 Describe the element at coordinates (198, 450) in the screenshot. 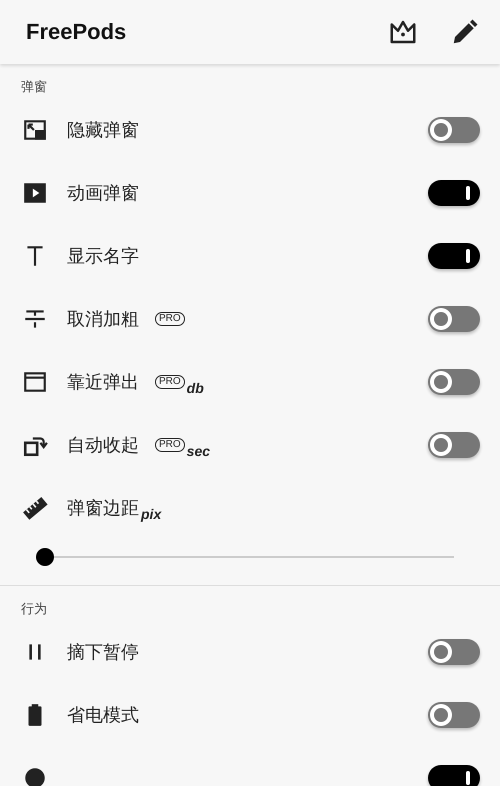

I see `unit-label: sec` at that location.